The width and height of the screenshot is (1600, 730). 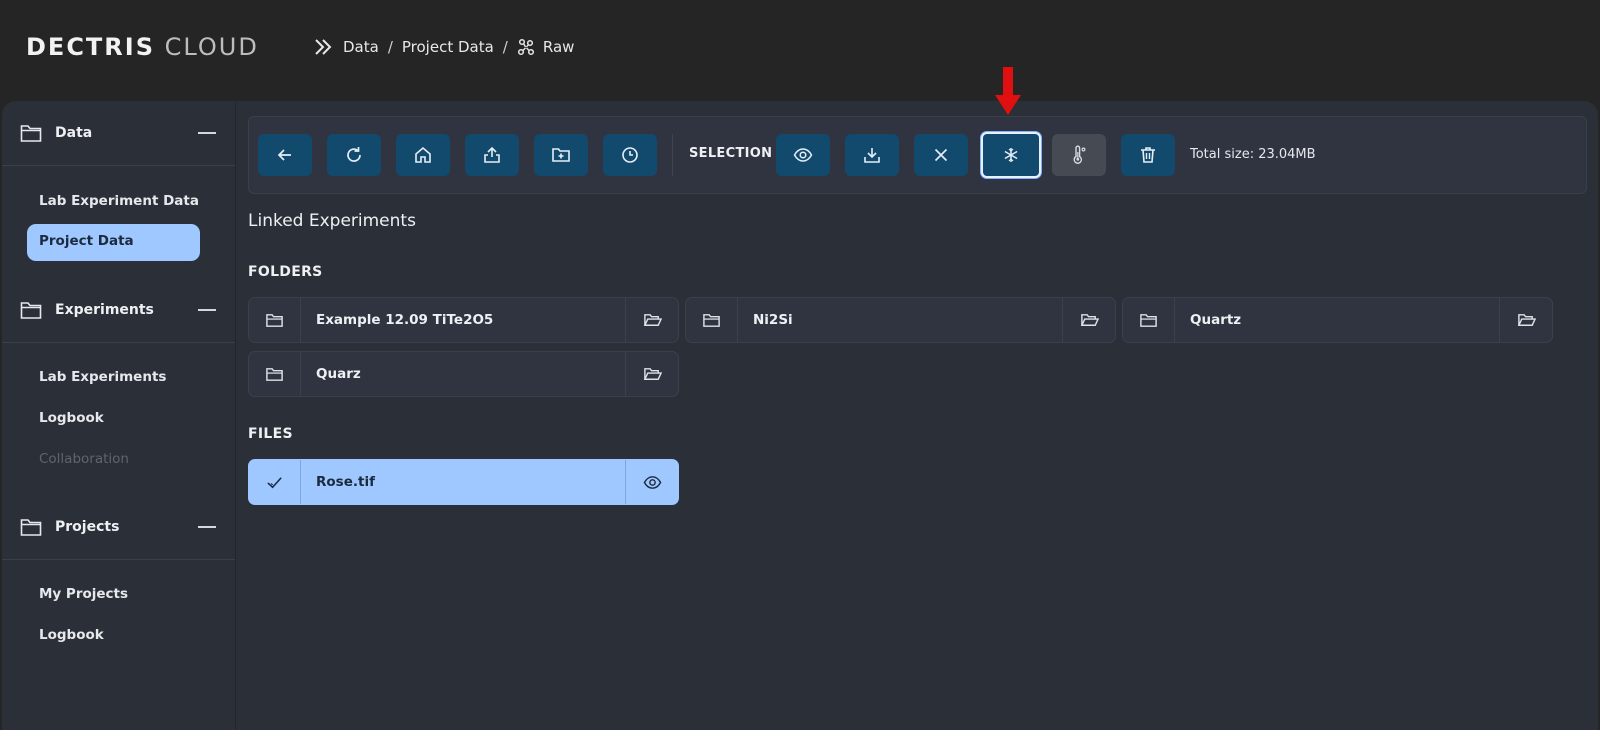 What do you see at coordinates (731, 153) in the screenshot?
I see `selection-label: SELECTION` at bounding box center [731, 153].